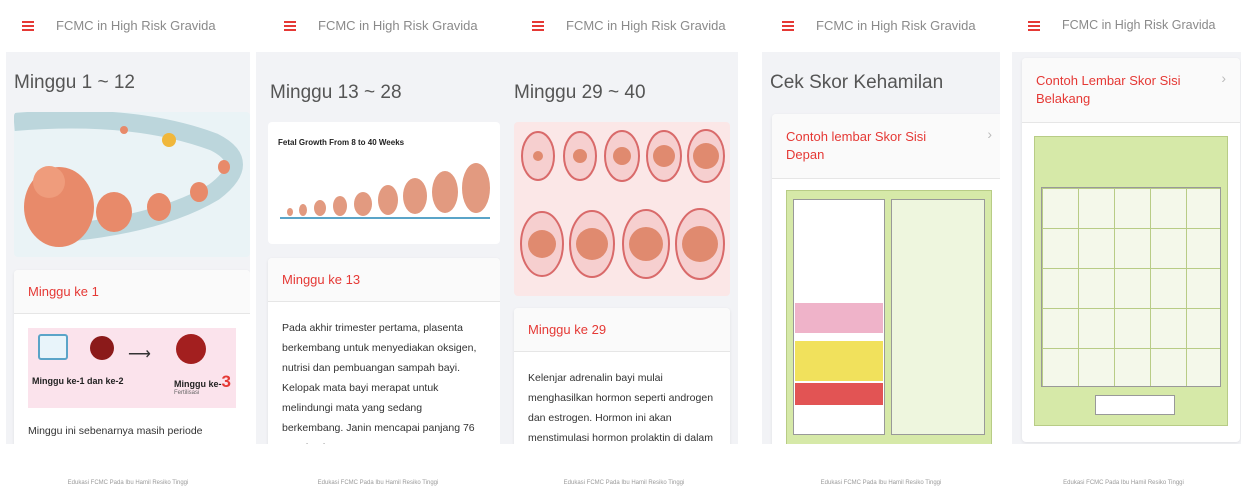 This screenshot has width=1241, height=489. I want to click on sheet-bottom-box, so click(1135, 405).